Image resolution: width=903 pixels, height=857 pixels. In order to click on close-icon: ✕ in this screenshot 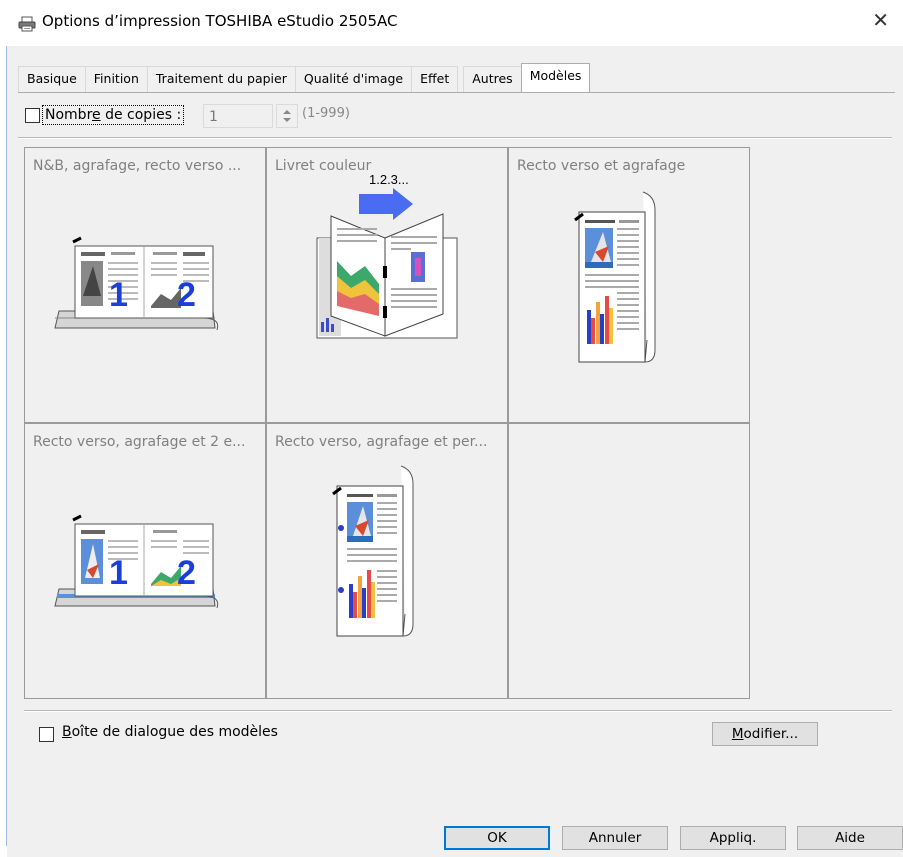, I will do `click(880, 20)`.